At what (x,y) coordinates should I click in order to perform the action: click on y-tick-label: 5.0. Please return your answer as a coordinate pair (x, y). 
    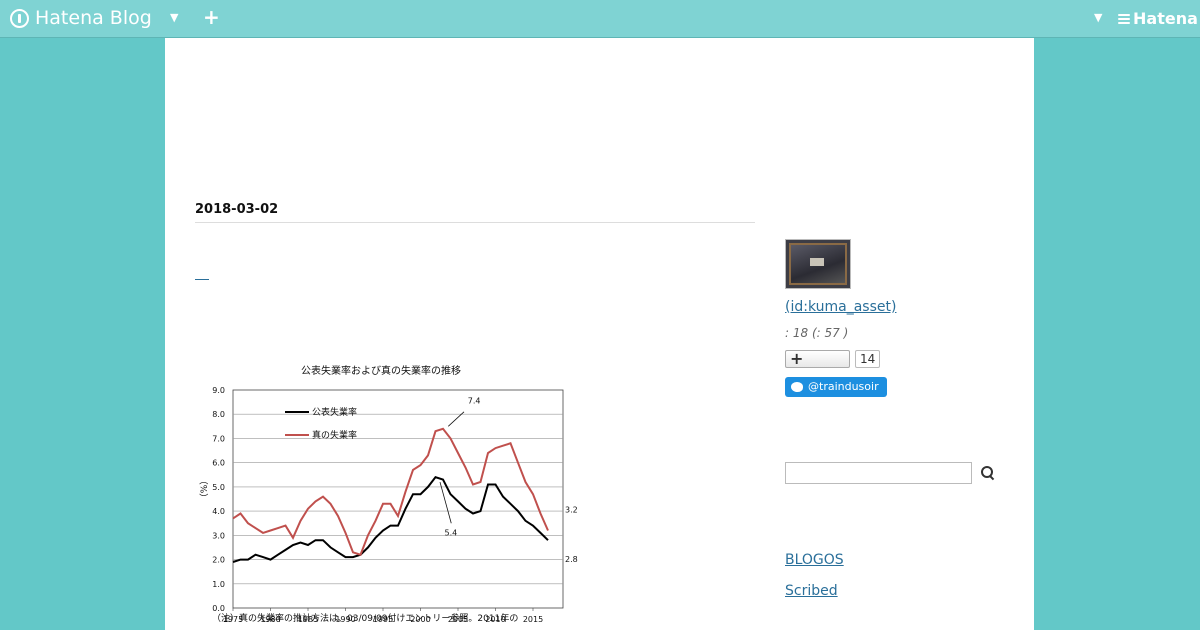
    Looking at the image, I should click on (218, 487).